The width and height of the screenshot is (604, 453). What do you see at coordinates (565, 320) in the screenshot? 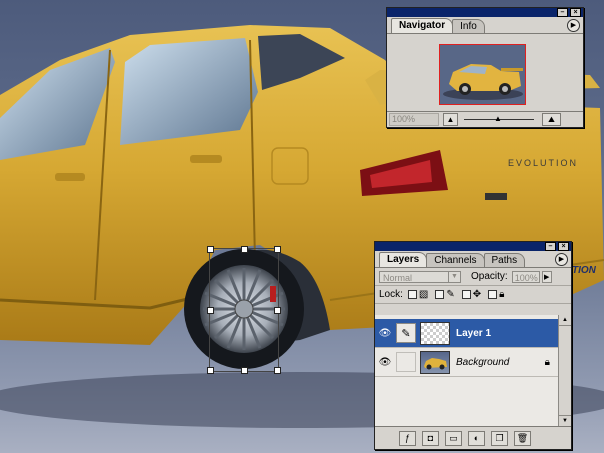
I see `scroll-up-icon: ▲` at bounding box center [565, 320].